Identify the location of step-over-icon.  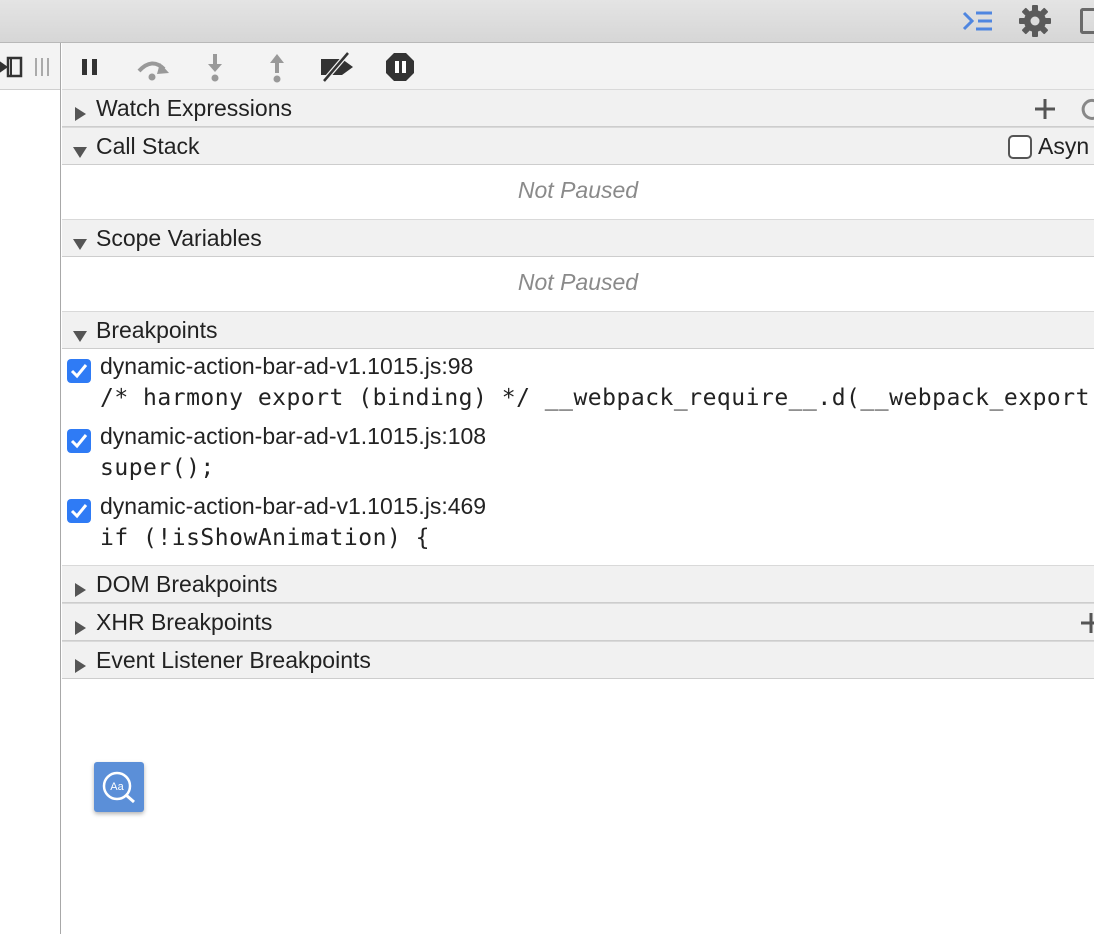
(153, 67).